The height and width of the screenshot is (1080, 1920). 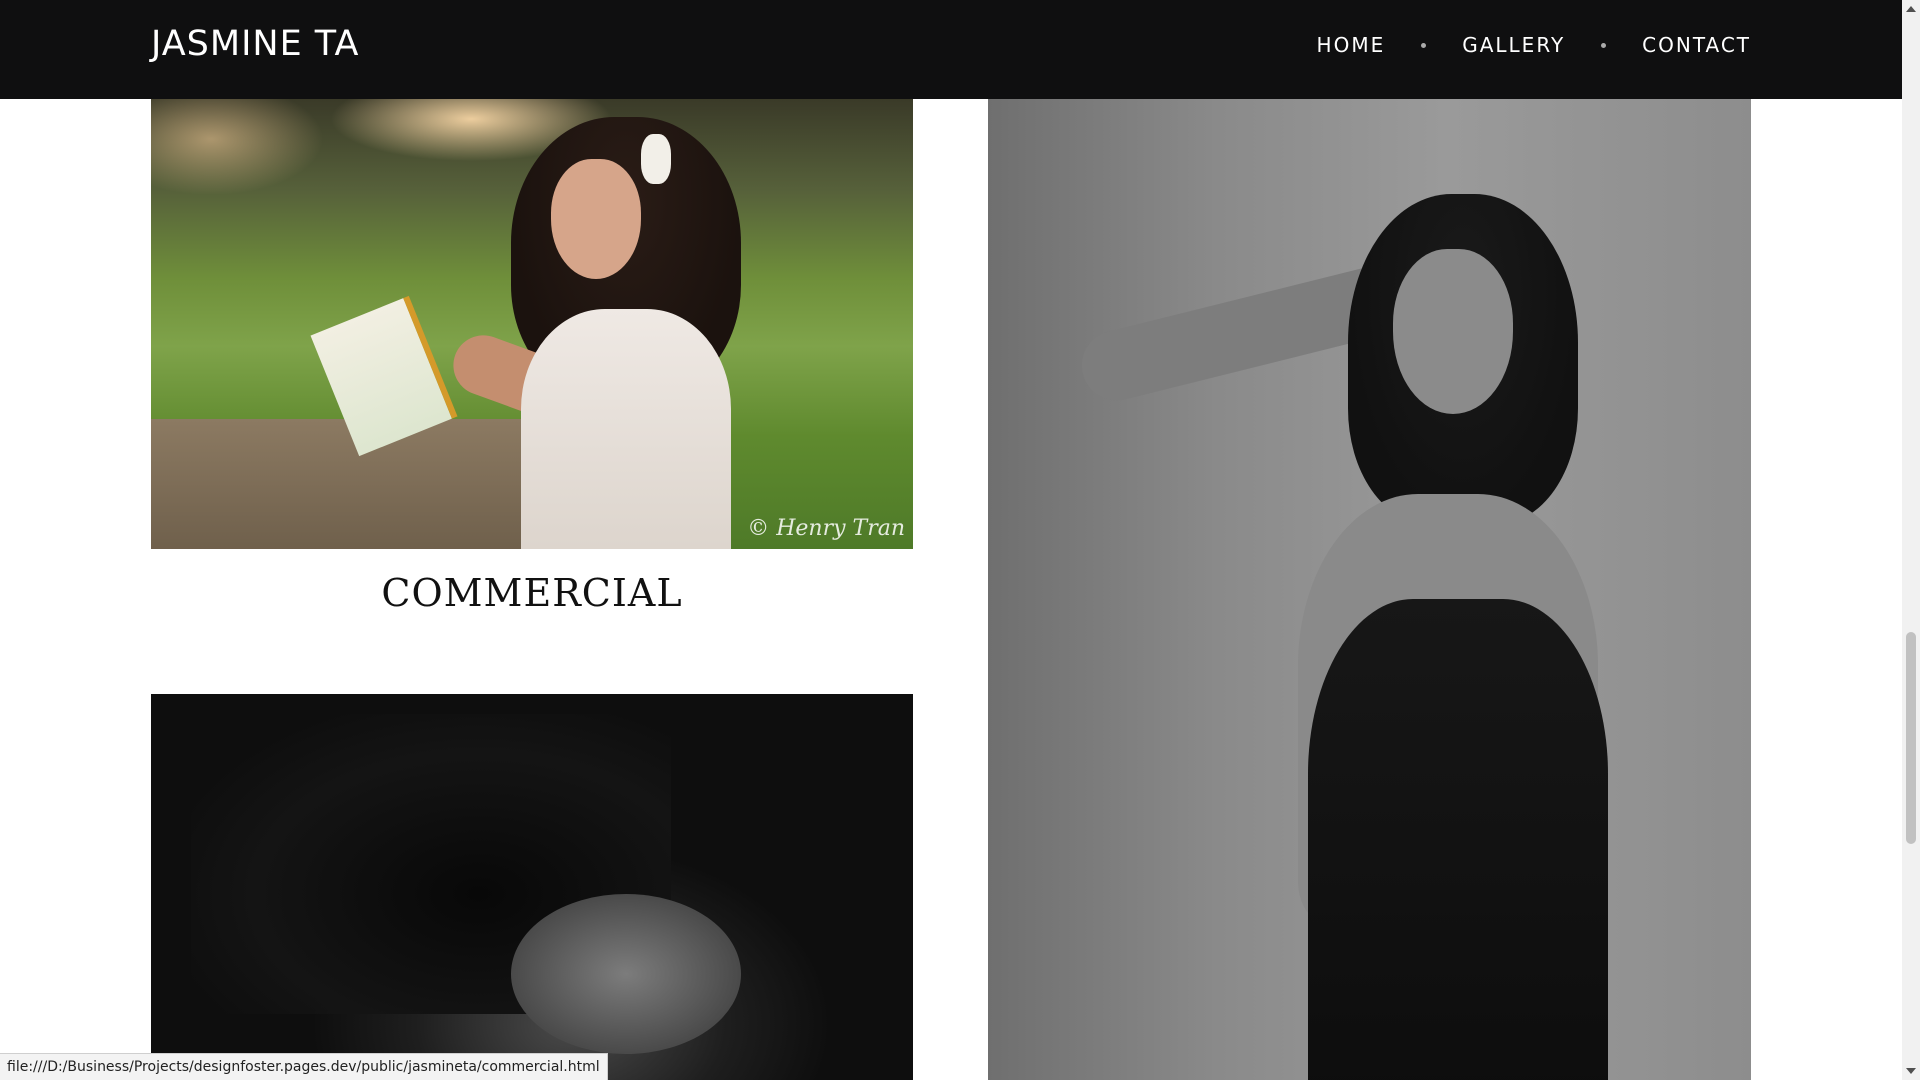 I want to click on main-nav: HOME GALLERY CONTACT, so click(x=1534, y=45).